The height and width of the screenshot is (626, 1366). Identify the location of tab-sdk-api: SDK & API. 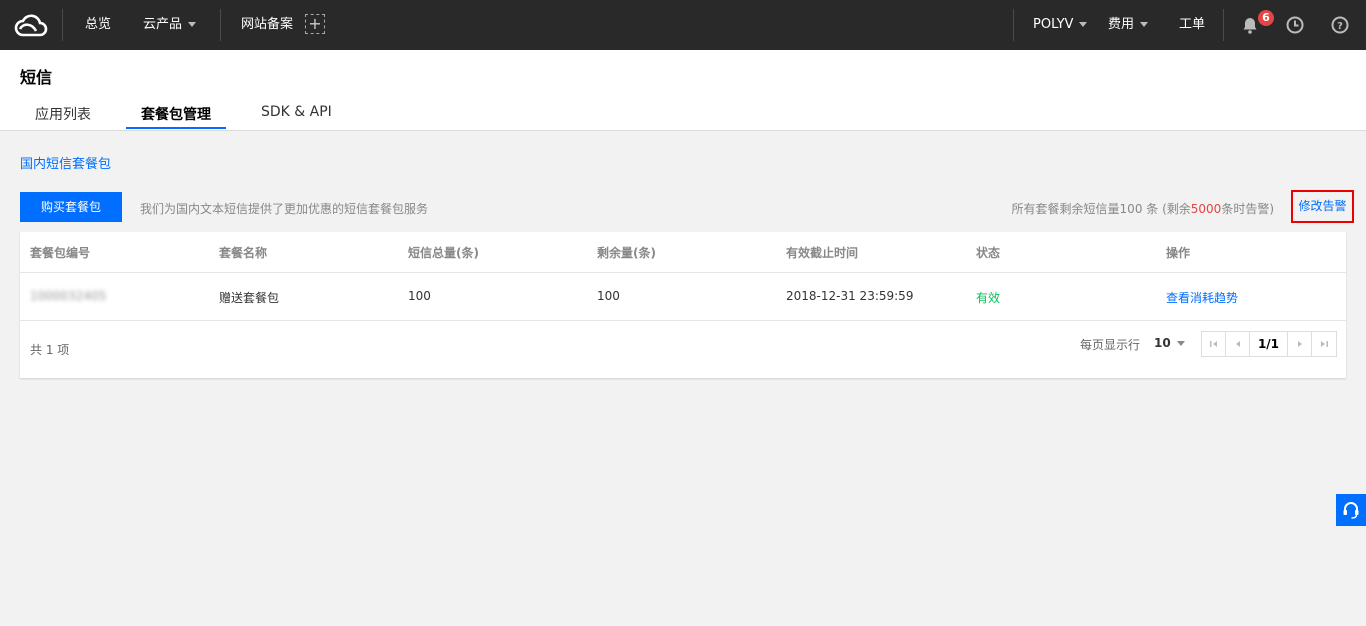
(296, 112).